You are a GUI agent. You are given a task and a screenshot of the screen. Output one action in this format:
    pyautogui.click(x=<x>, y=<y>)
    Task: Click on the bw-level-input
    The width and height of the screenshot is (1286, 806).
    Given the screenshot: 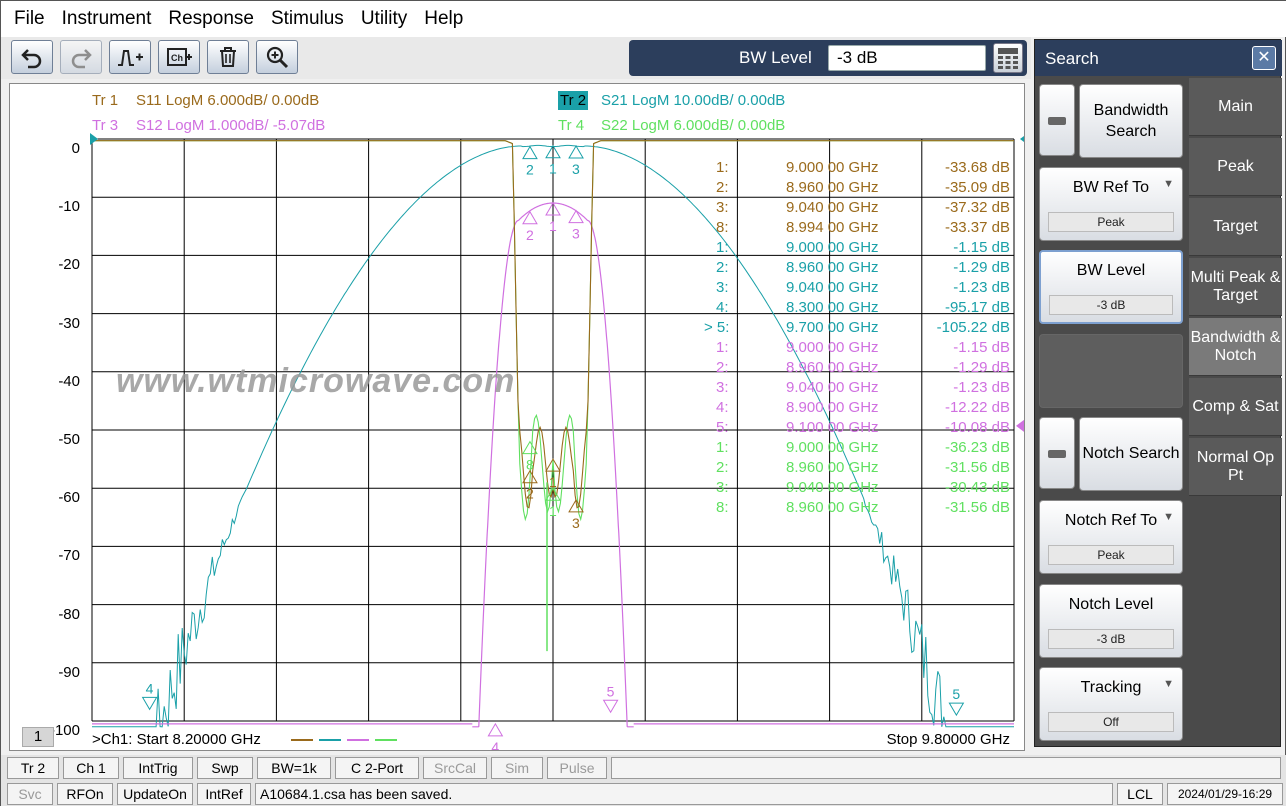 What is the action you would take?
    pyautogui.click(x=907, y=58)
    